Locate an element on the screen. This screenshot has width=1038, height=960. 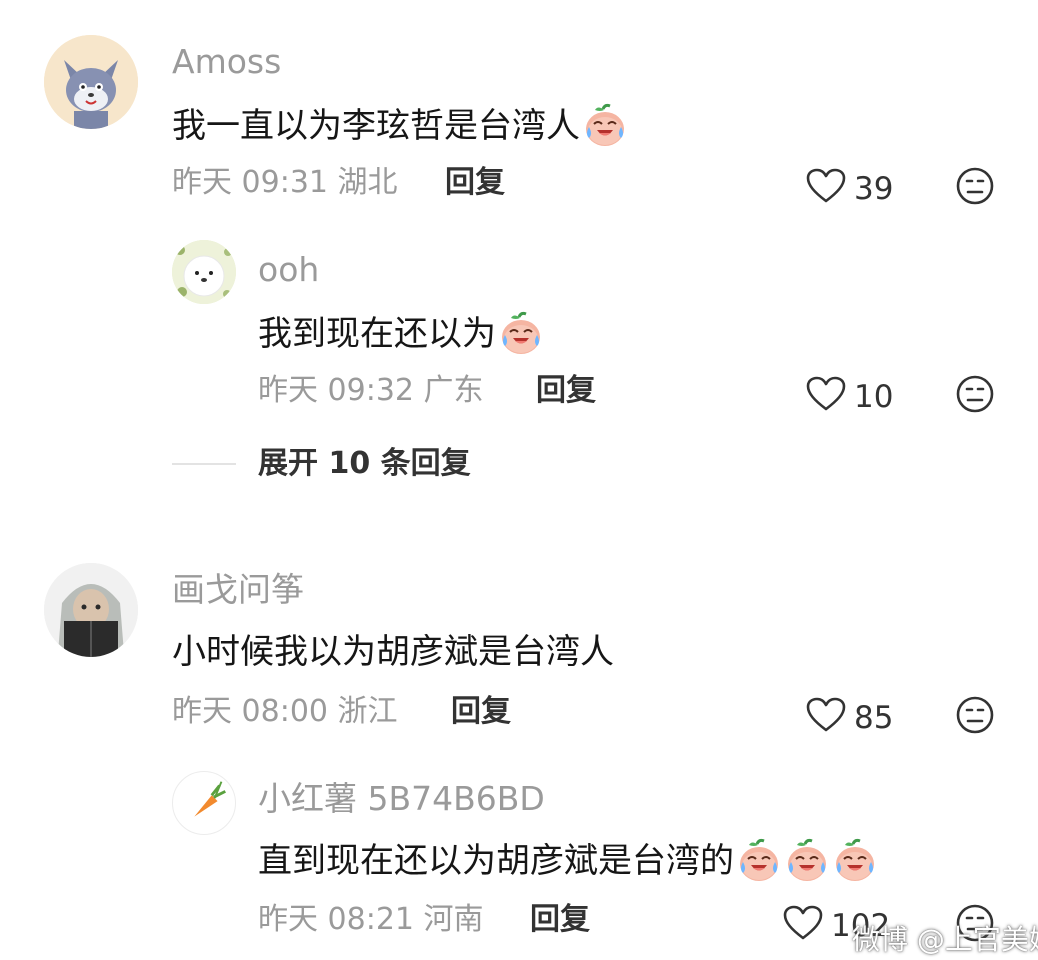
like-count: 39 is located at coordinates (874, 188).